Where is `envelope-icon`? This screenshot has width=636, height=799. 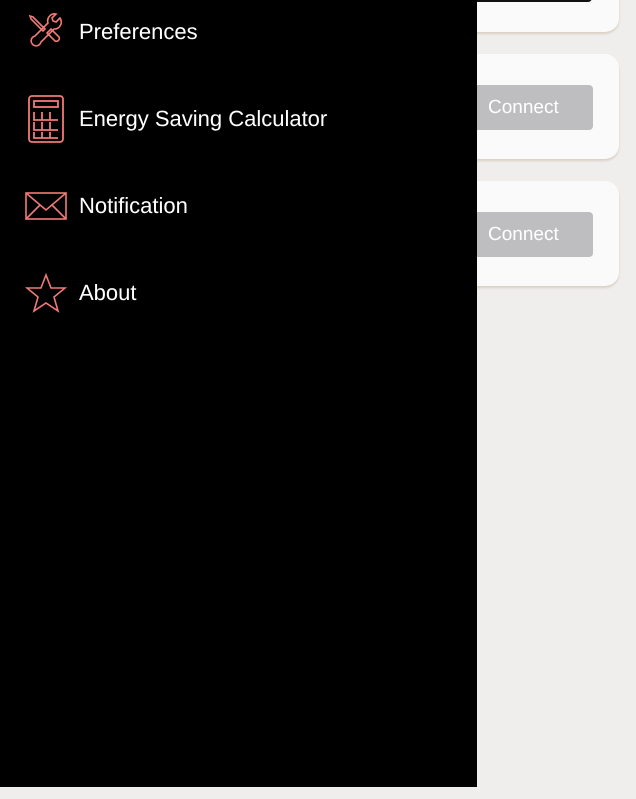 envelope-icon is located at coordinates (46, 206).